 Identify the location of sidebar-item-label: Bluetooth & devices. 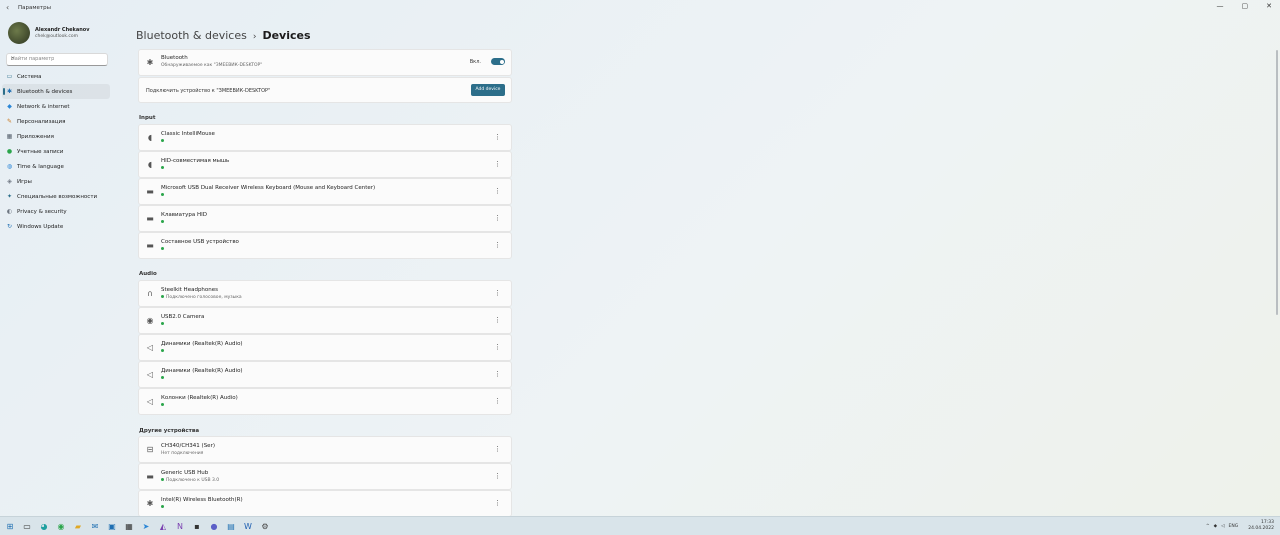
(45, 91).